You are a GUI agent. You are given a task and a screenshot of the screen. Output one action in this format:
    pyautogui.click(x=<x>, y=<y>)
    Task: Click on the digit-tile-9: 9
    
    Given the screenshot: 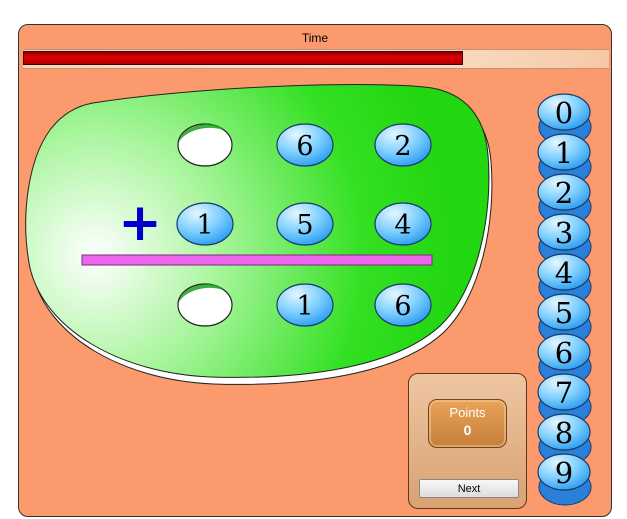 What is the action you would take?
    pyautogui.click(x=564, y=479)
    